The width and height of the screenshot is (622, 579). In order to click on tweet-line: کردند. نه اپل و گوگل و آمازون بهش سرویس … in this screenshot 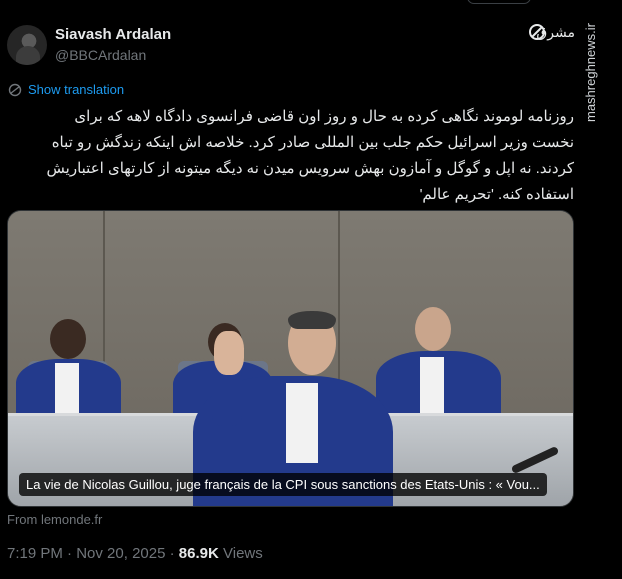, I will do `click(310, 168)`.